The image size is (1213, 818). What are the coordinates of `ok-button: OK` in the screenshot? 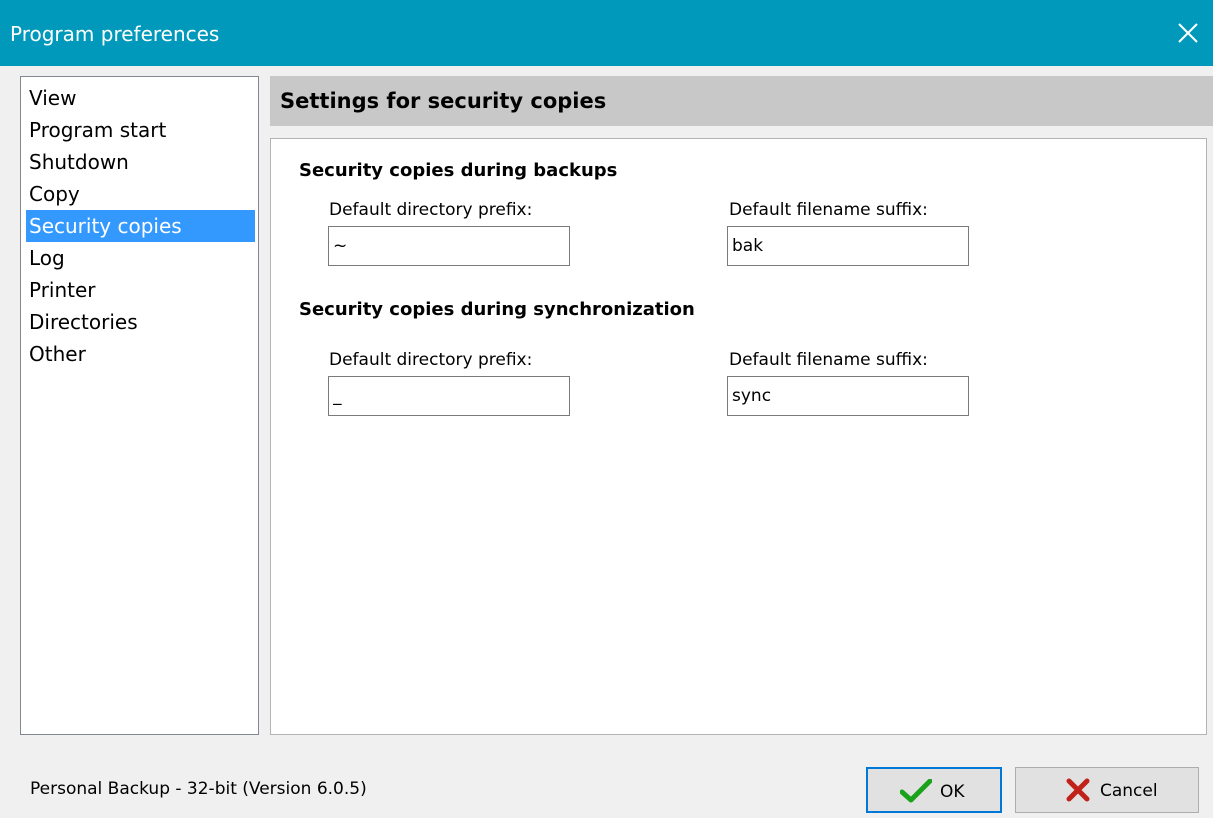 It's located at (934, 790).